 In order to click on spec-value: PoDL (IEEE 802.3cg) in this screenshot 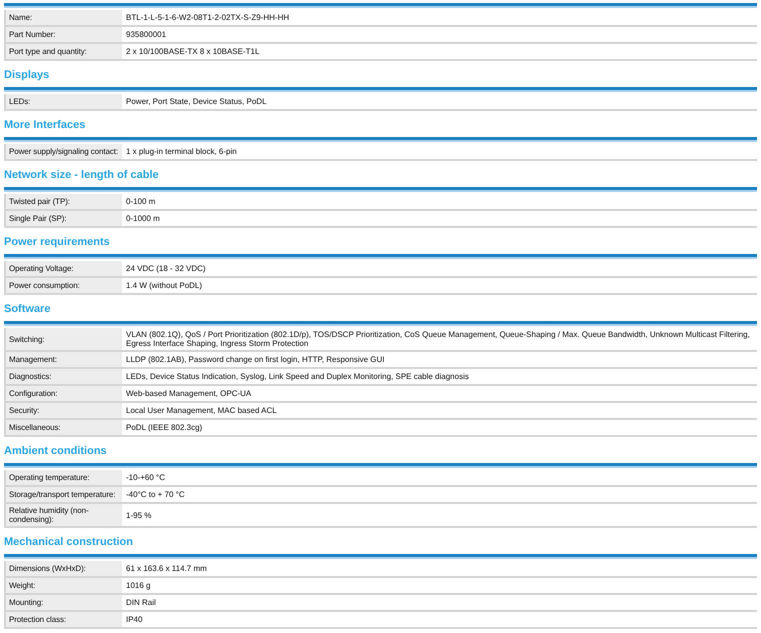, I will do `click(164, 428)`.